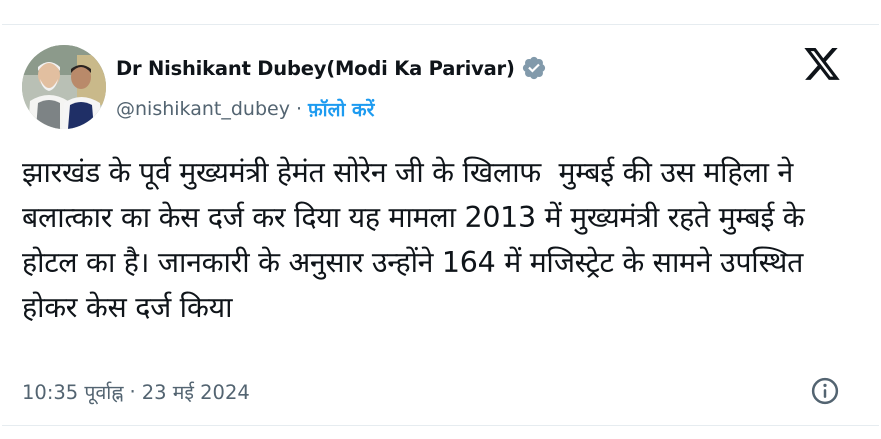  I want to click on author-handle: @nishikant_dubey, so click(203, 109).